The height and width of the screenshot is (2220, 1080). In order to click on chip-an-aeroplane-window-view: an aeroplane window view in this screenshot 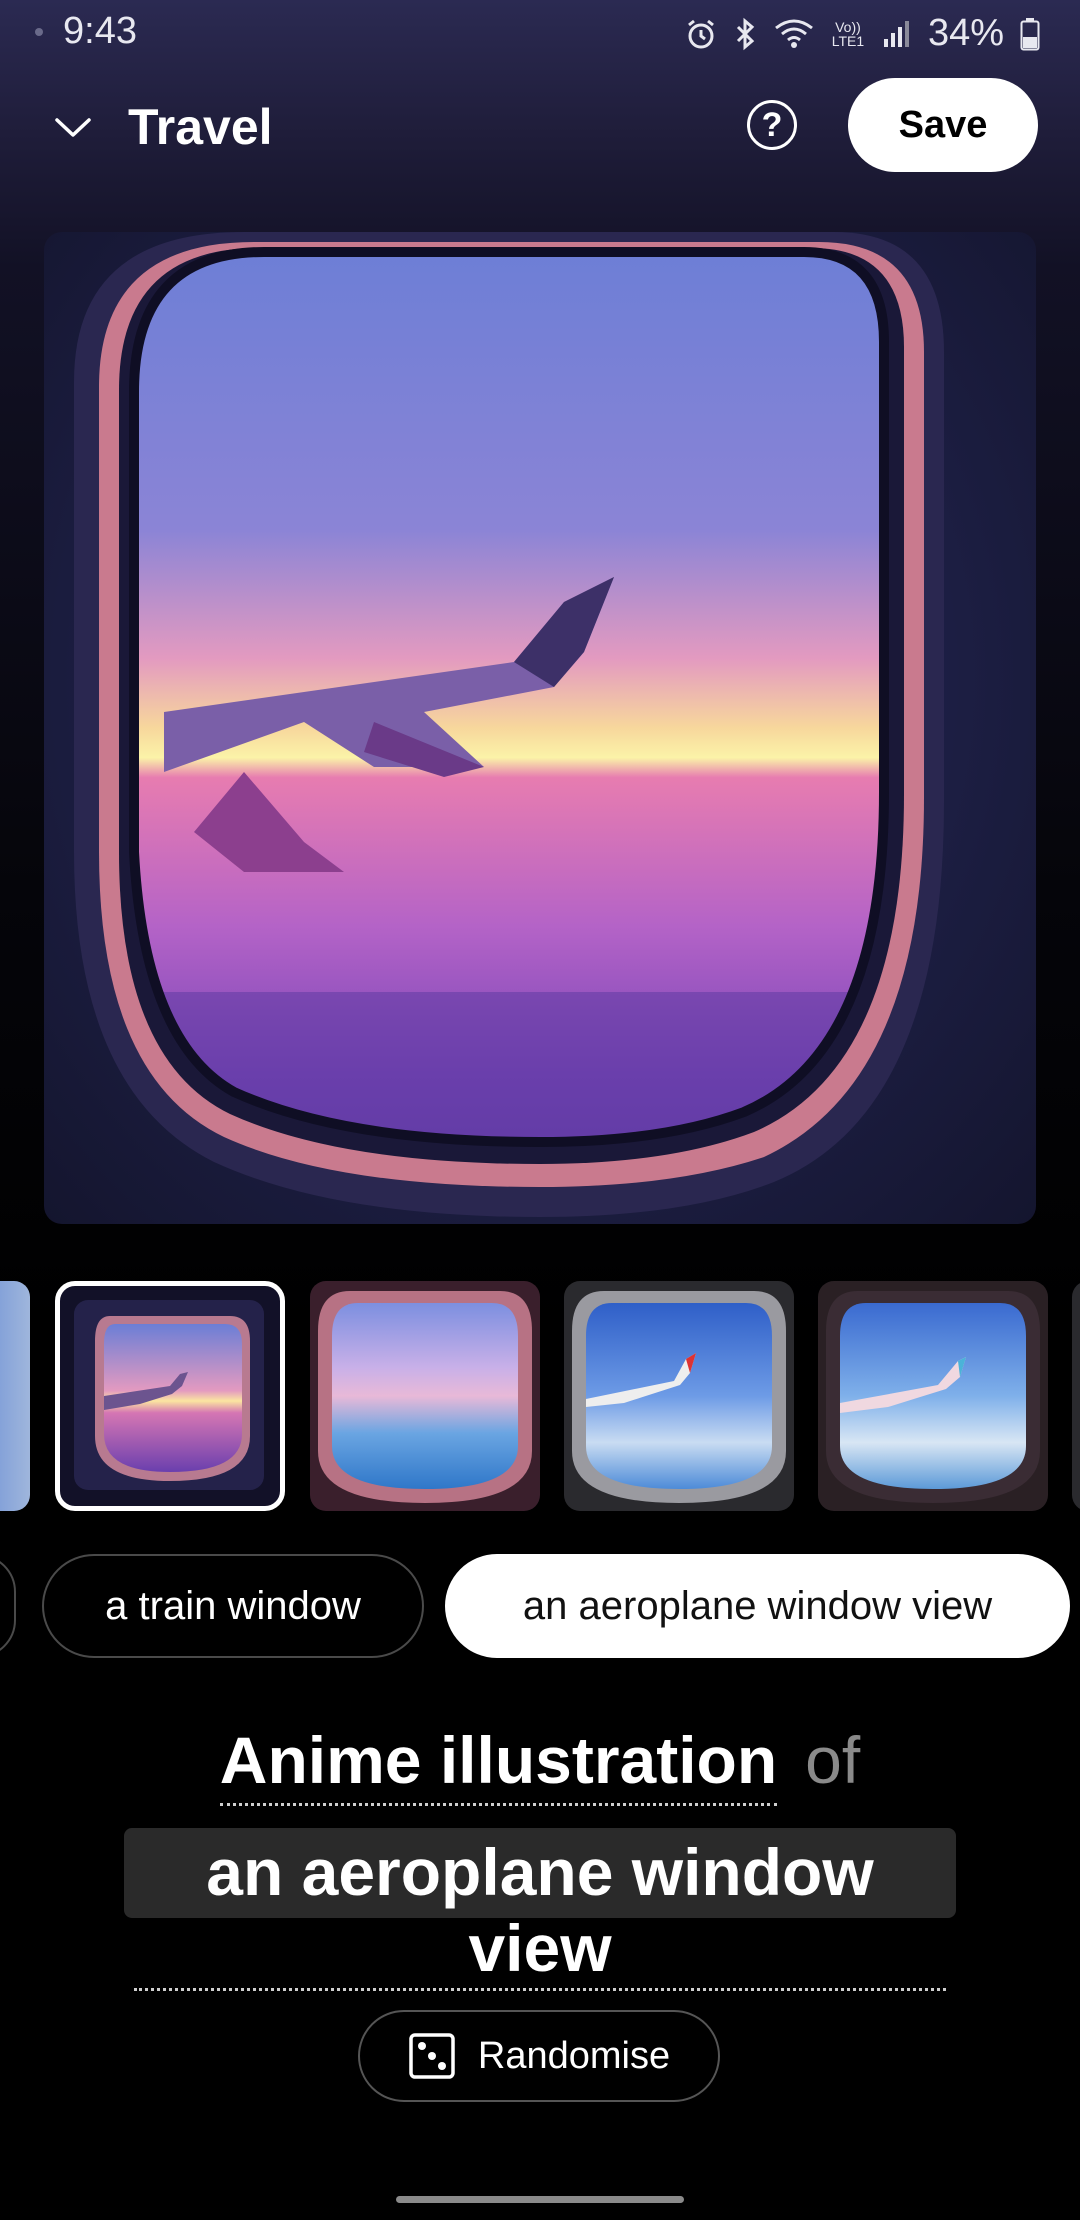, I will do `click(757, 1606)`.